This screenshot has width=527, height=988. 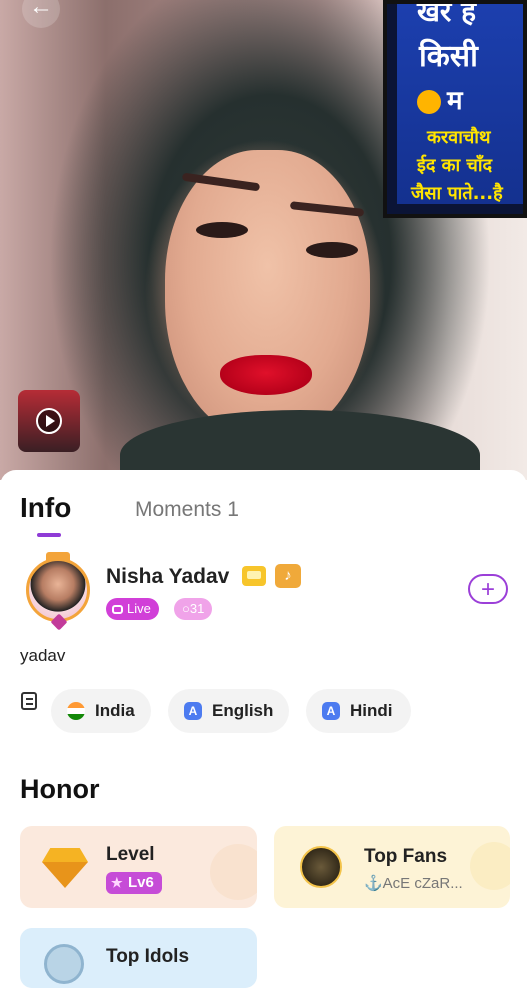 I want to click on tab-moments: Moments 1, so click(x=187, y=510).